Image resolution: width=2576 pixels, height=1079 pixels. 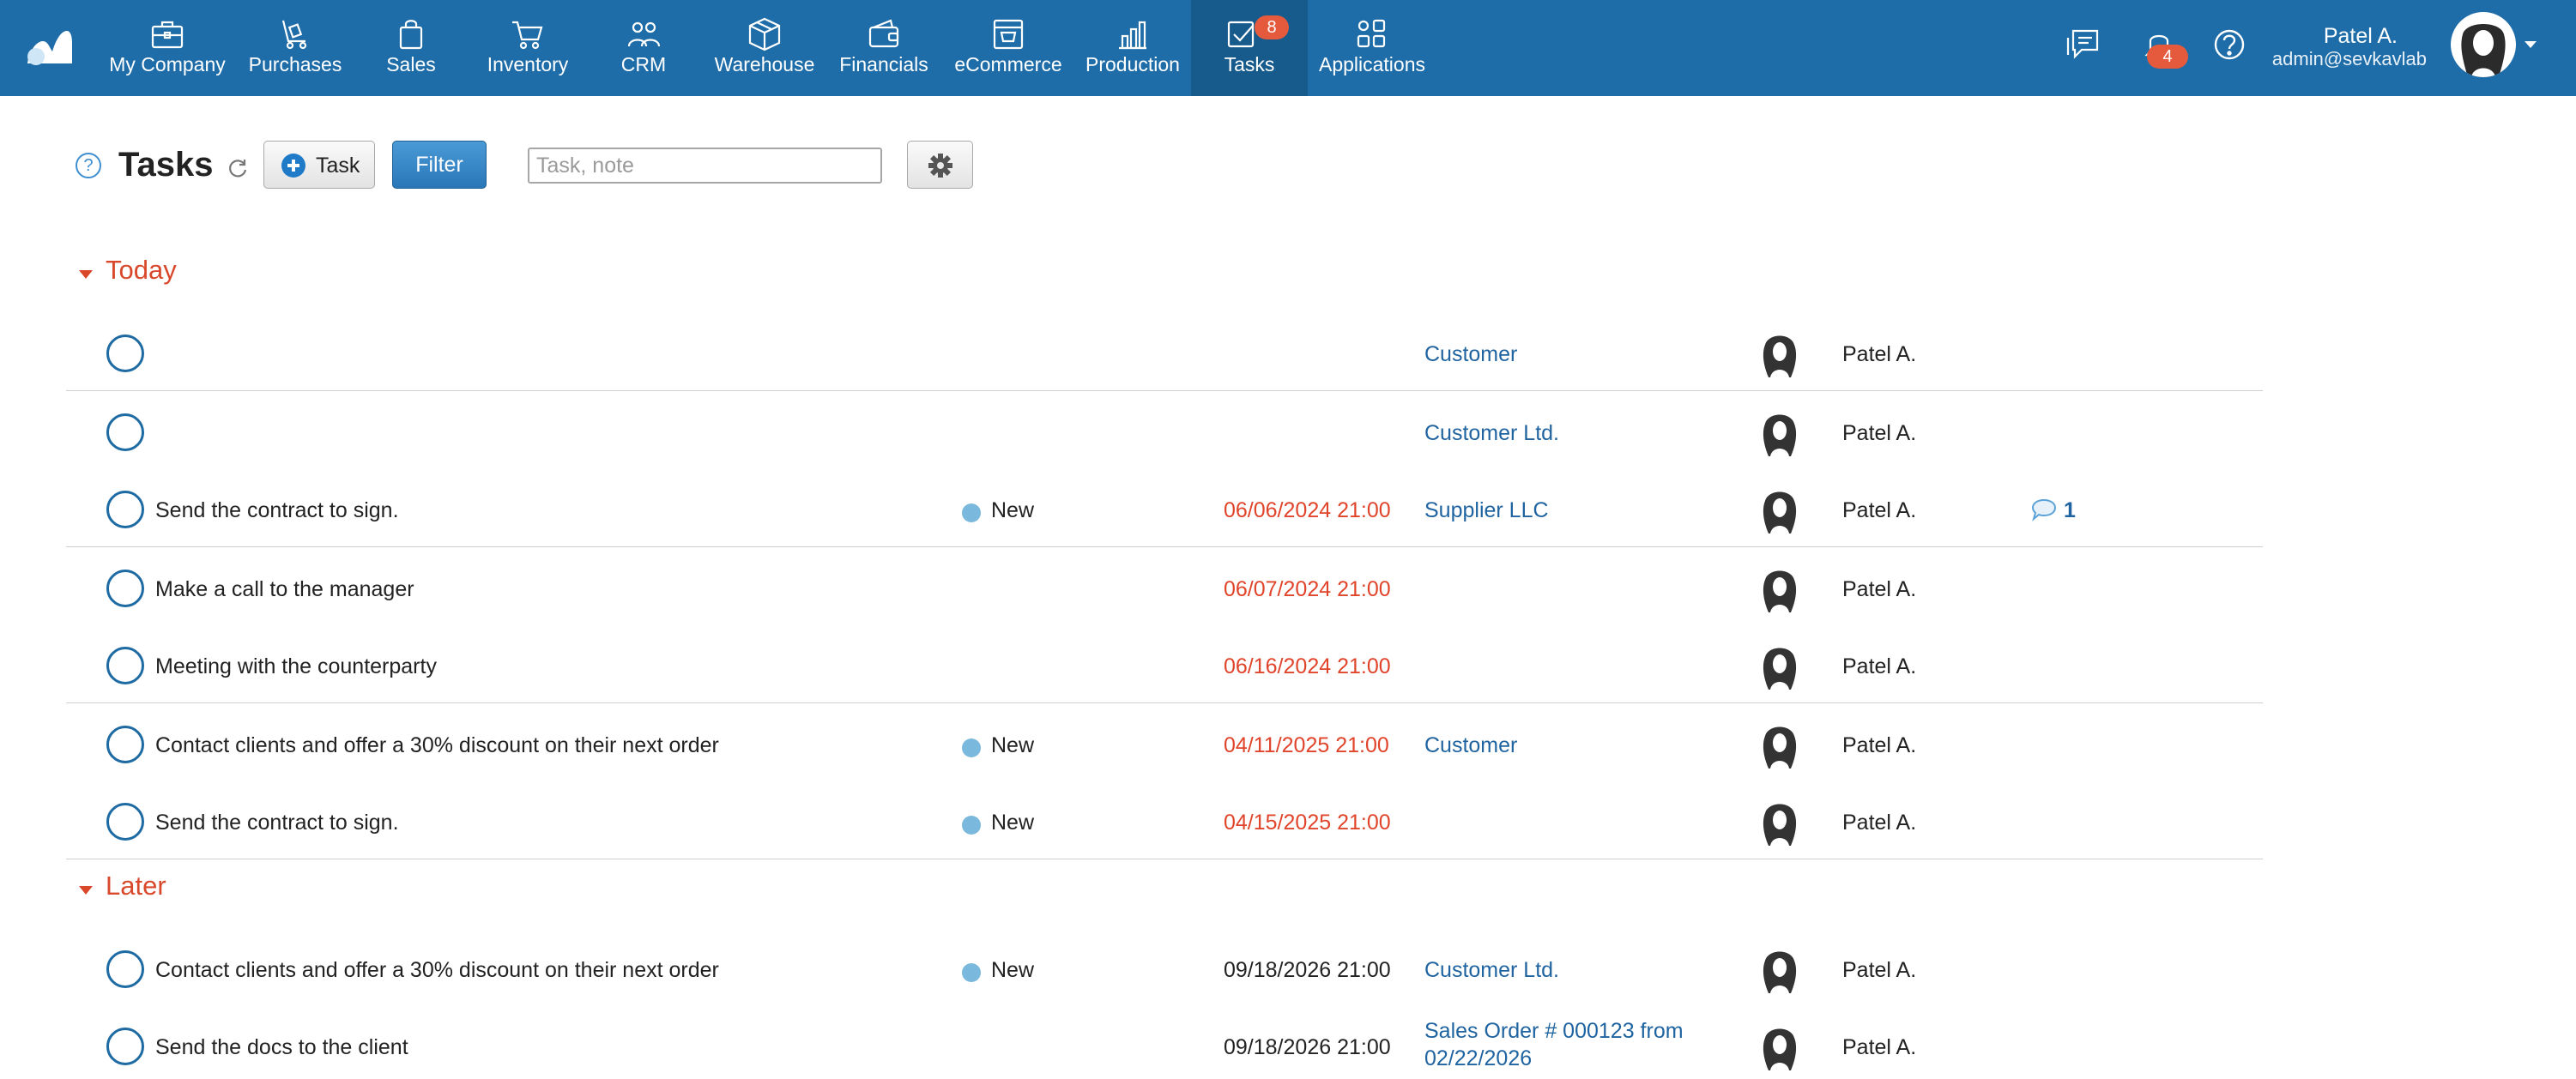 I want to click on nav-sales: Sales, so click(x=411, y=48).